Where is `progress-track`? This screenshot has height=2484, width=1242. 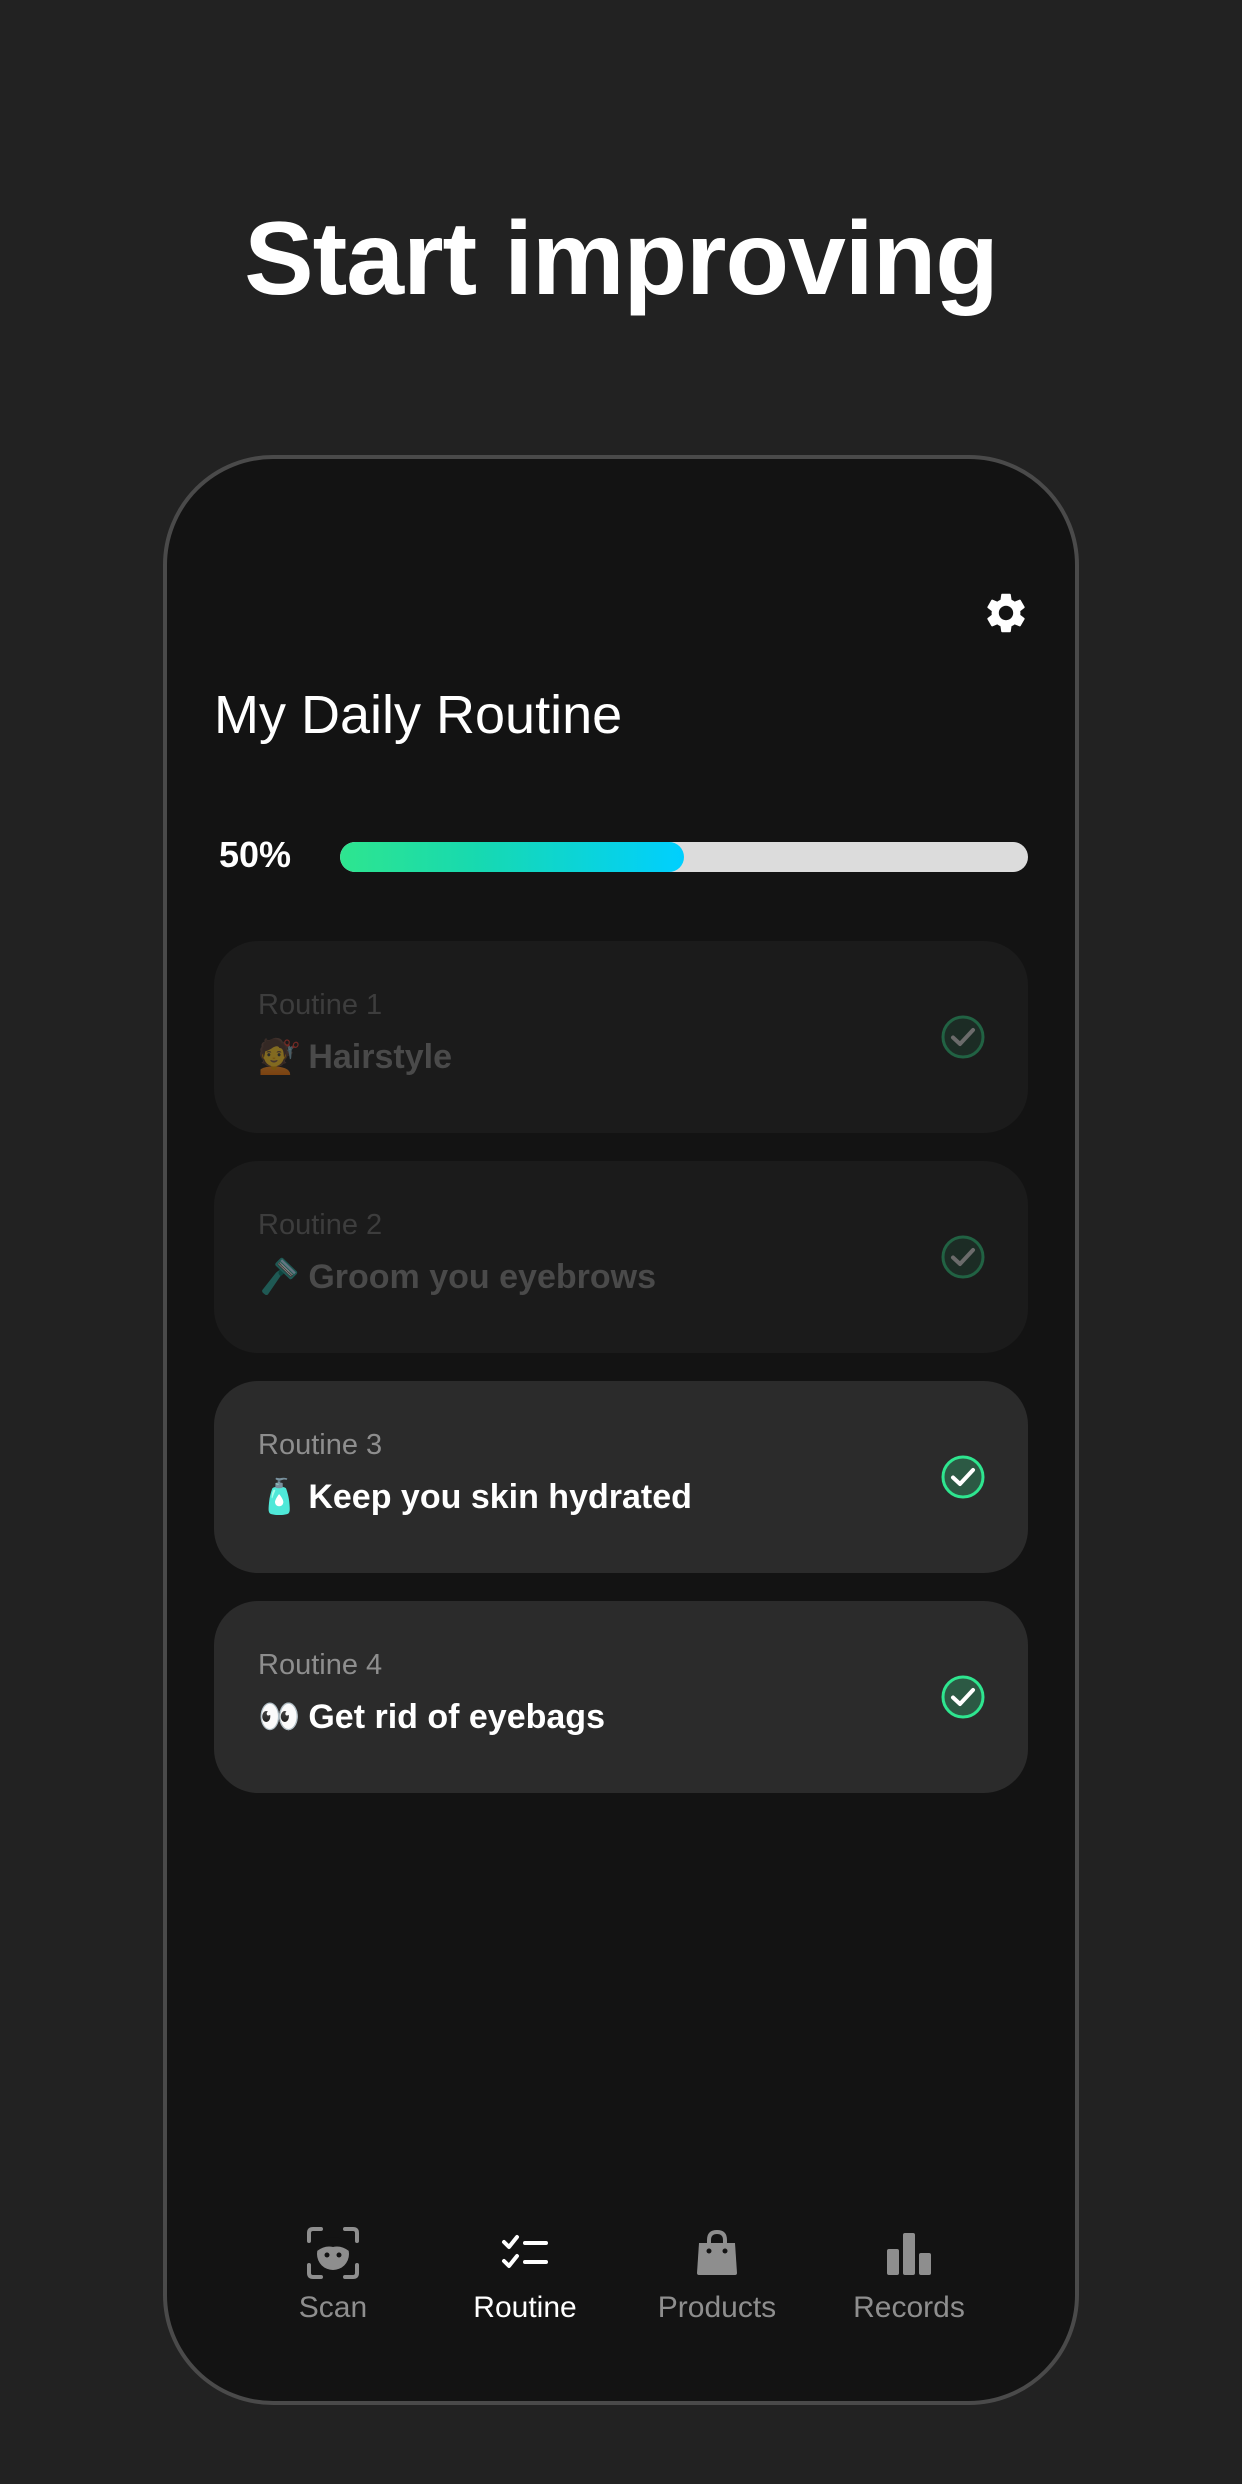 progress-track is located at coordinates (684, 857).